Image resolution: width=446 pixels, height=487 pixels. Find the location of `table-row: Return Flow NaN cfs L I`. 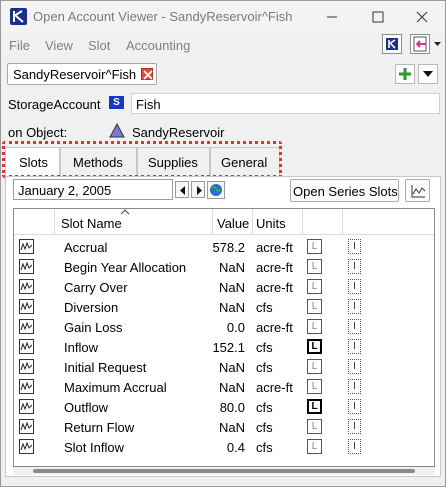

table-row: Return Flow NaN cfs L I is located at coordinates (224, 427).